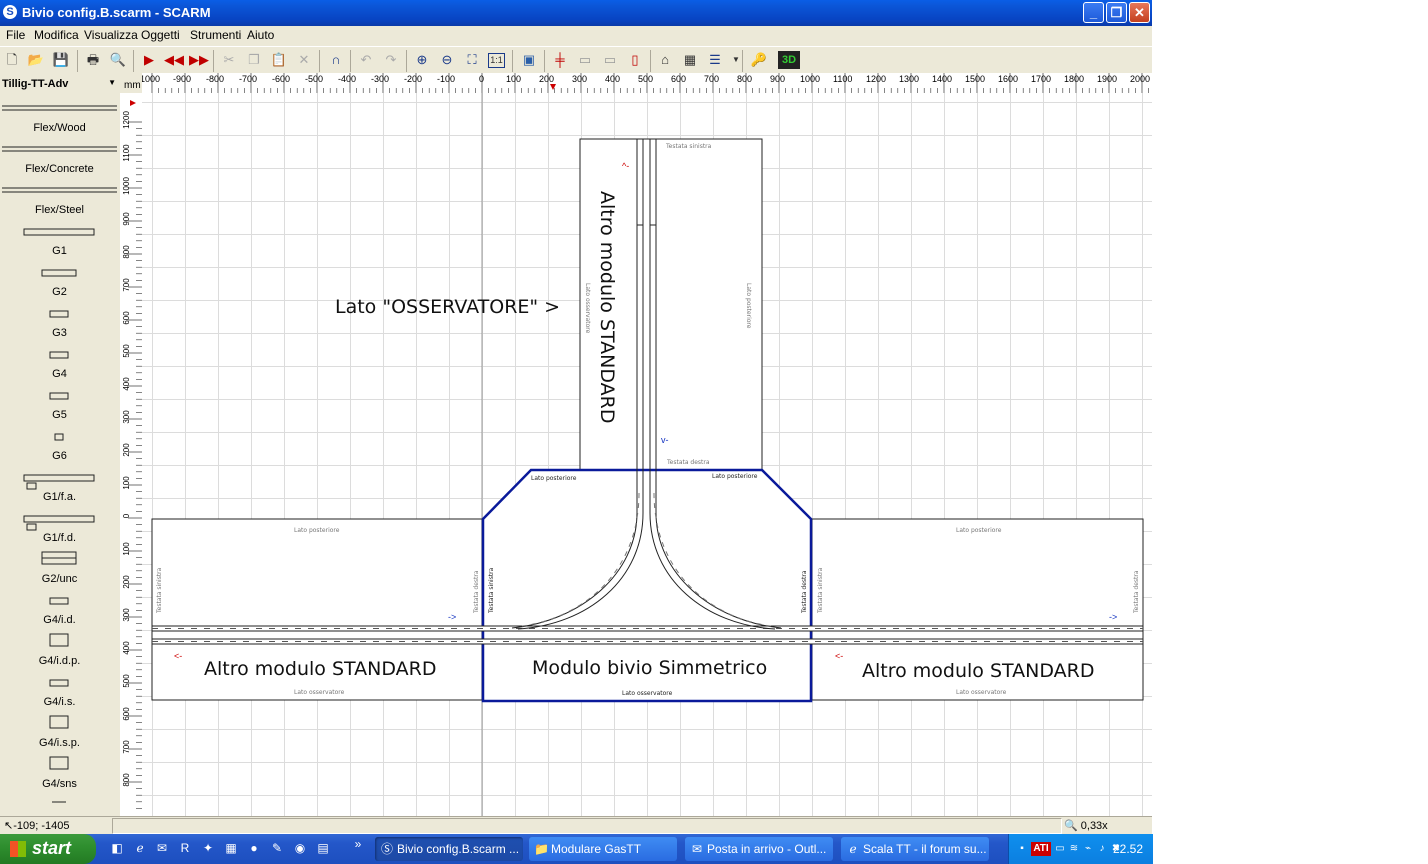 Image resolution: width=1428 pixels, height=864 pixels. Describe the element at coordinates (422, 60) in the screenshot. I see `zoom-in-icon: ⊕` at that location.